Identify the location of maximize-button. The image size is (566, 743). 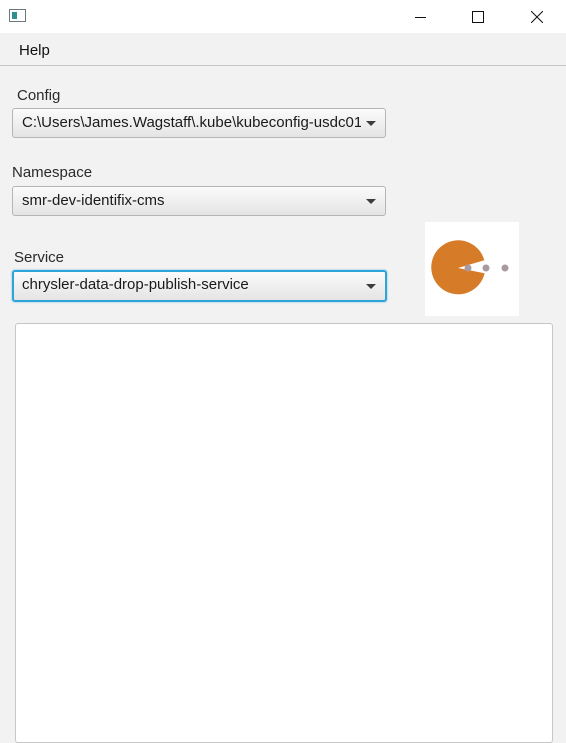
(478, 16).